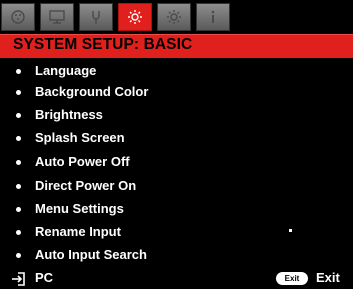  What do you see at coordinates (176, 71) in the screenshot?
I see `menu-item-language: Language` at bounding box center [176, 71].